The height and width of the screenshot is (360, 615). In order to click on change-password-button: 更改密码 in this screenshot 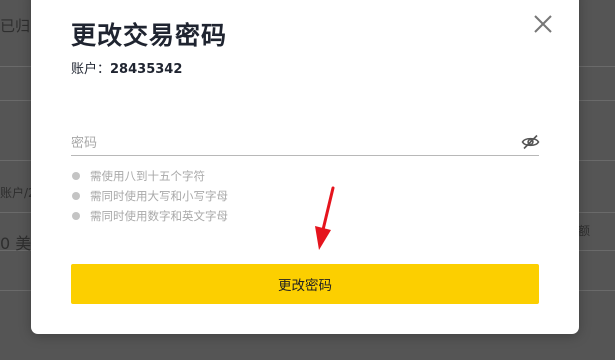, I will do `click(305, 284)`.